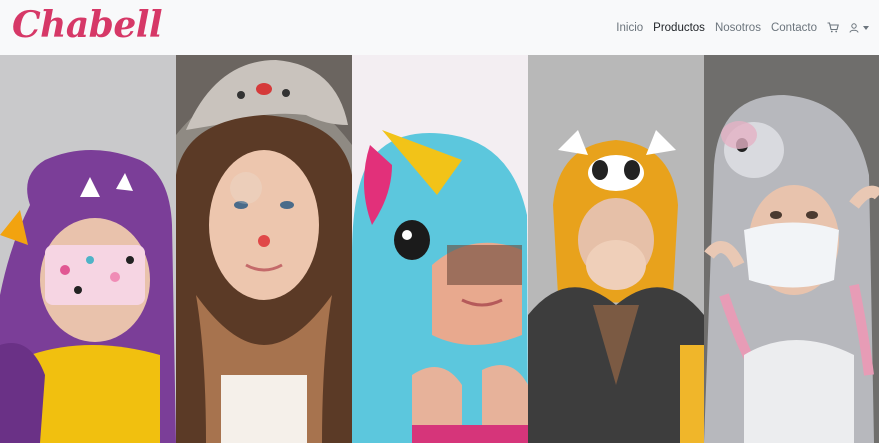 Image resolution: width=879 pixels, height=443 pixels. I want to click on cart-icon, so click(833, 27).